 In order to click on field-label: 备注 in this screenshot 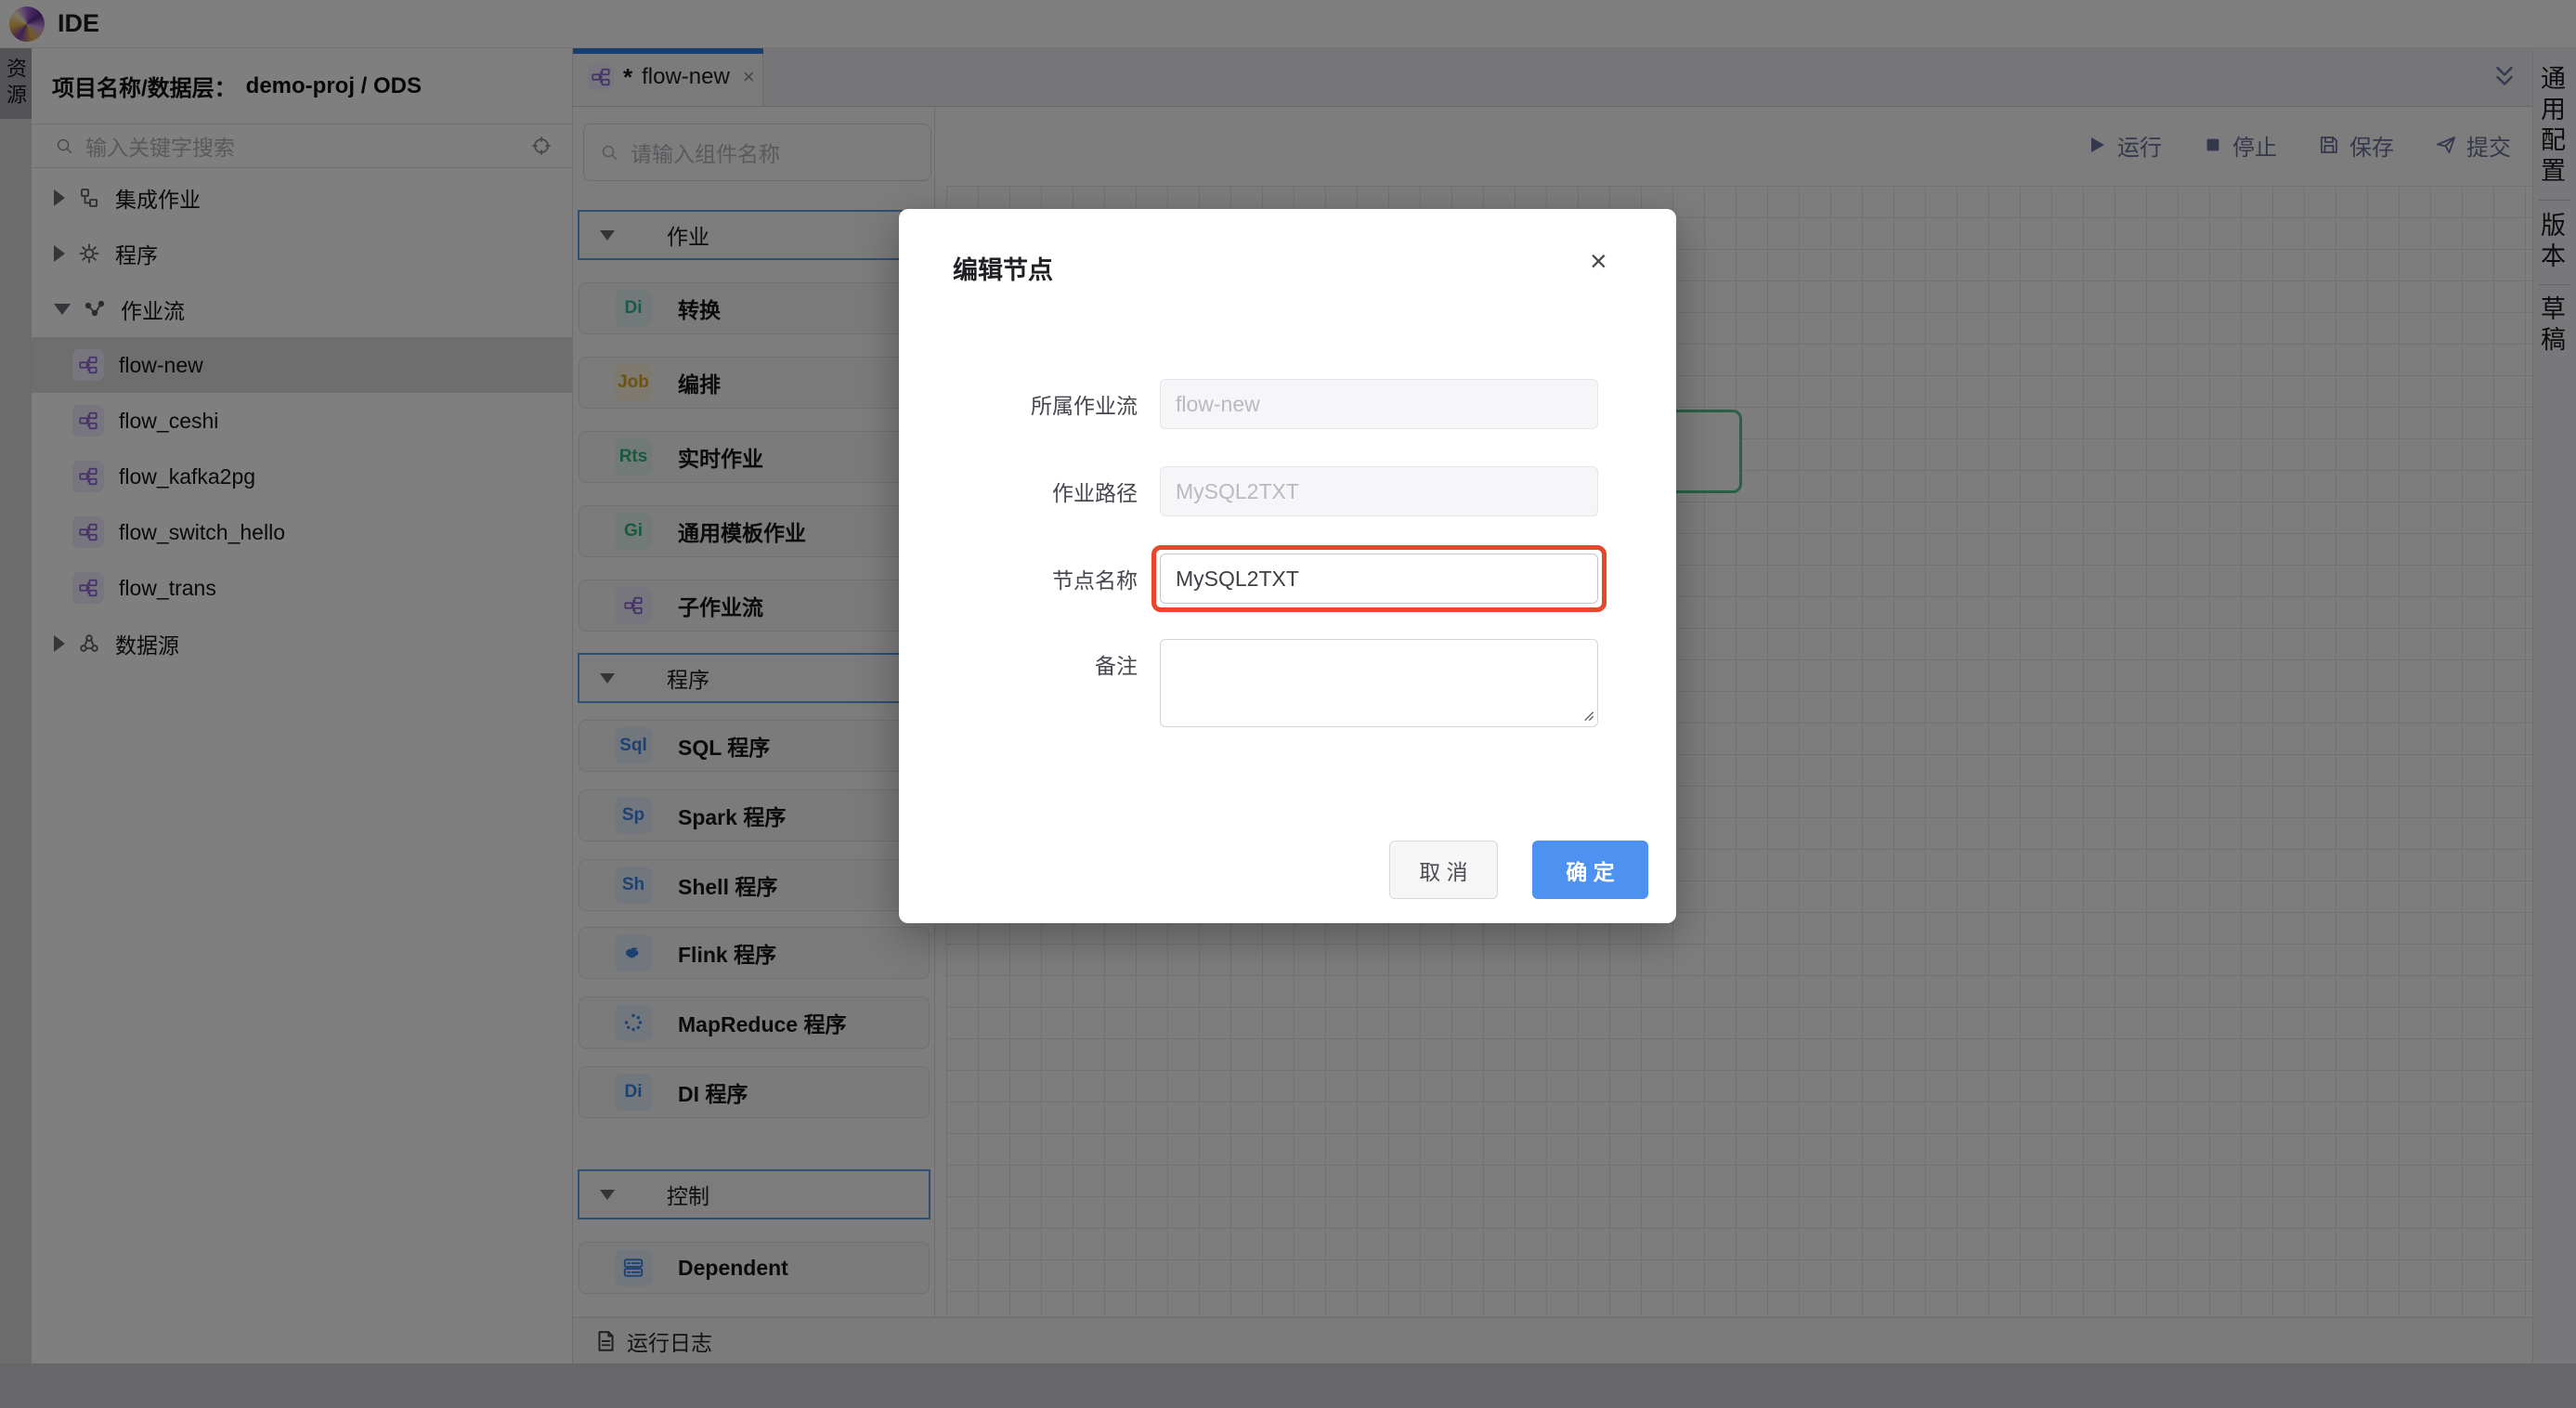, I will do `click(1116, 666)`.